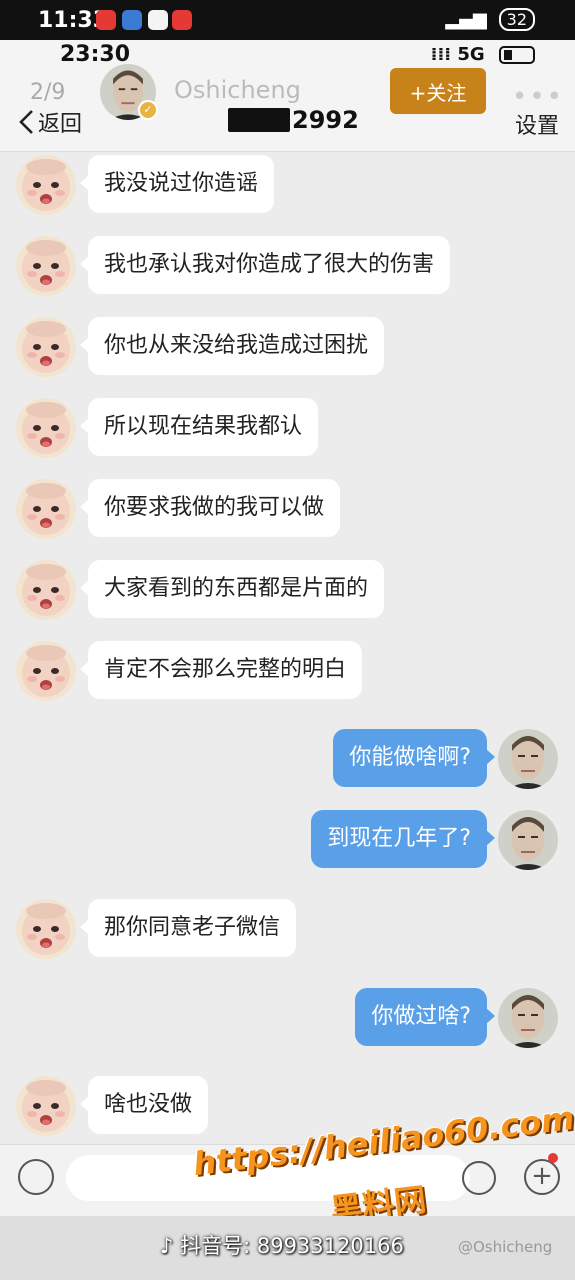 The width and height of the screenshot is (575, 1280). Describe the element at coordinates (537, 124) in the screenshot. I see `settings-button: 设置` at that location.